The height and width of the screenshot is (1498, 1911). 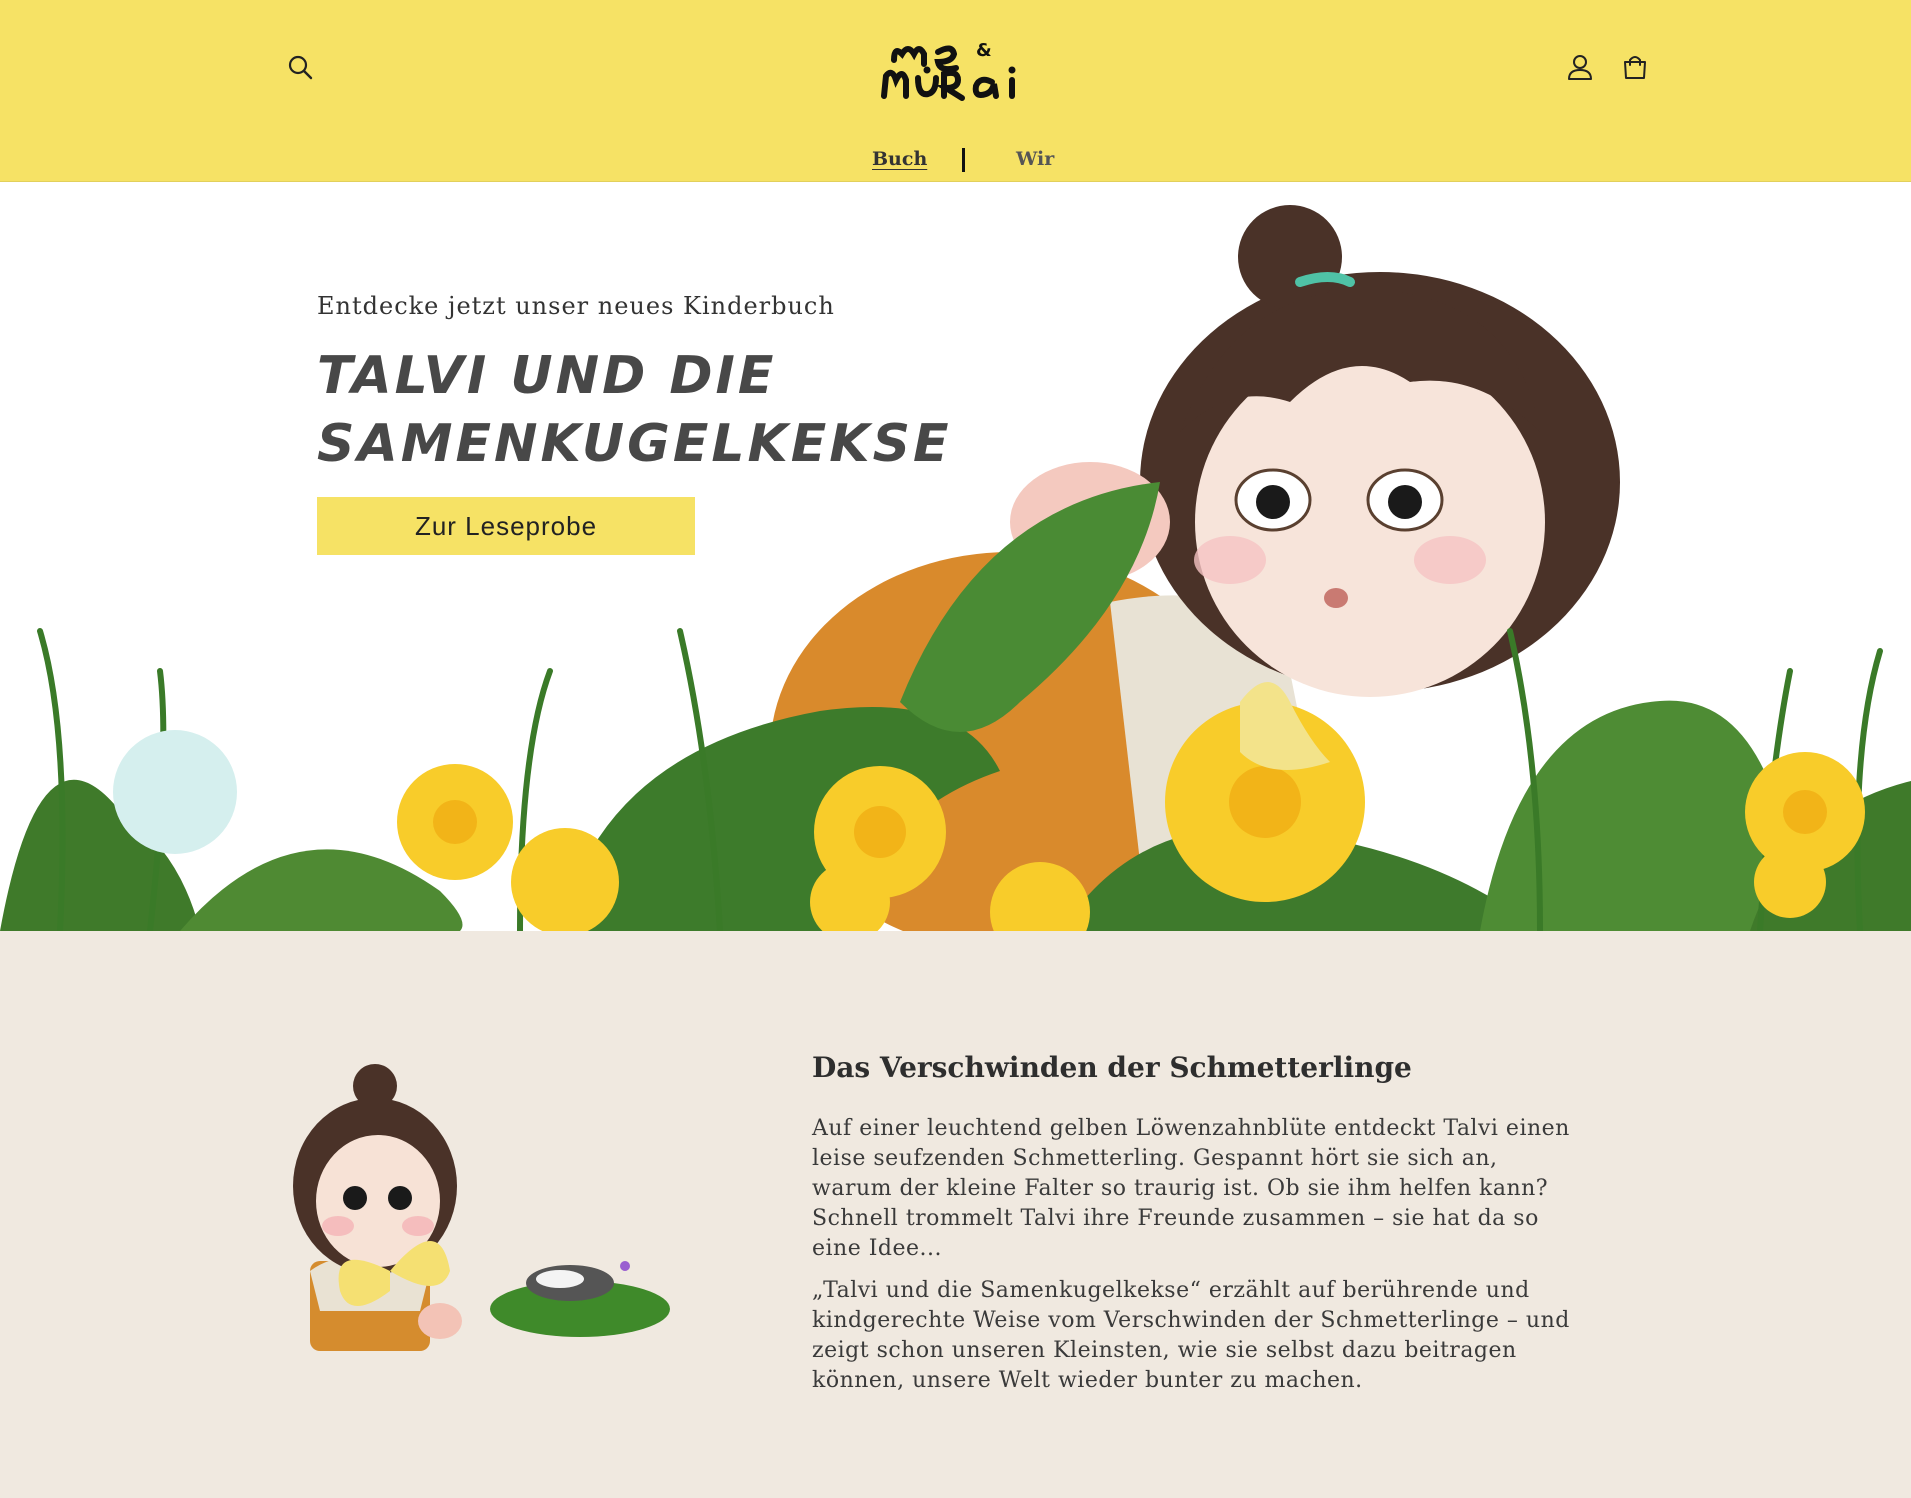 What do you see at coordinates (960, 66) in the screenshot?
I see `brand-logo: &` at bounding box center [960, 66].